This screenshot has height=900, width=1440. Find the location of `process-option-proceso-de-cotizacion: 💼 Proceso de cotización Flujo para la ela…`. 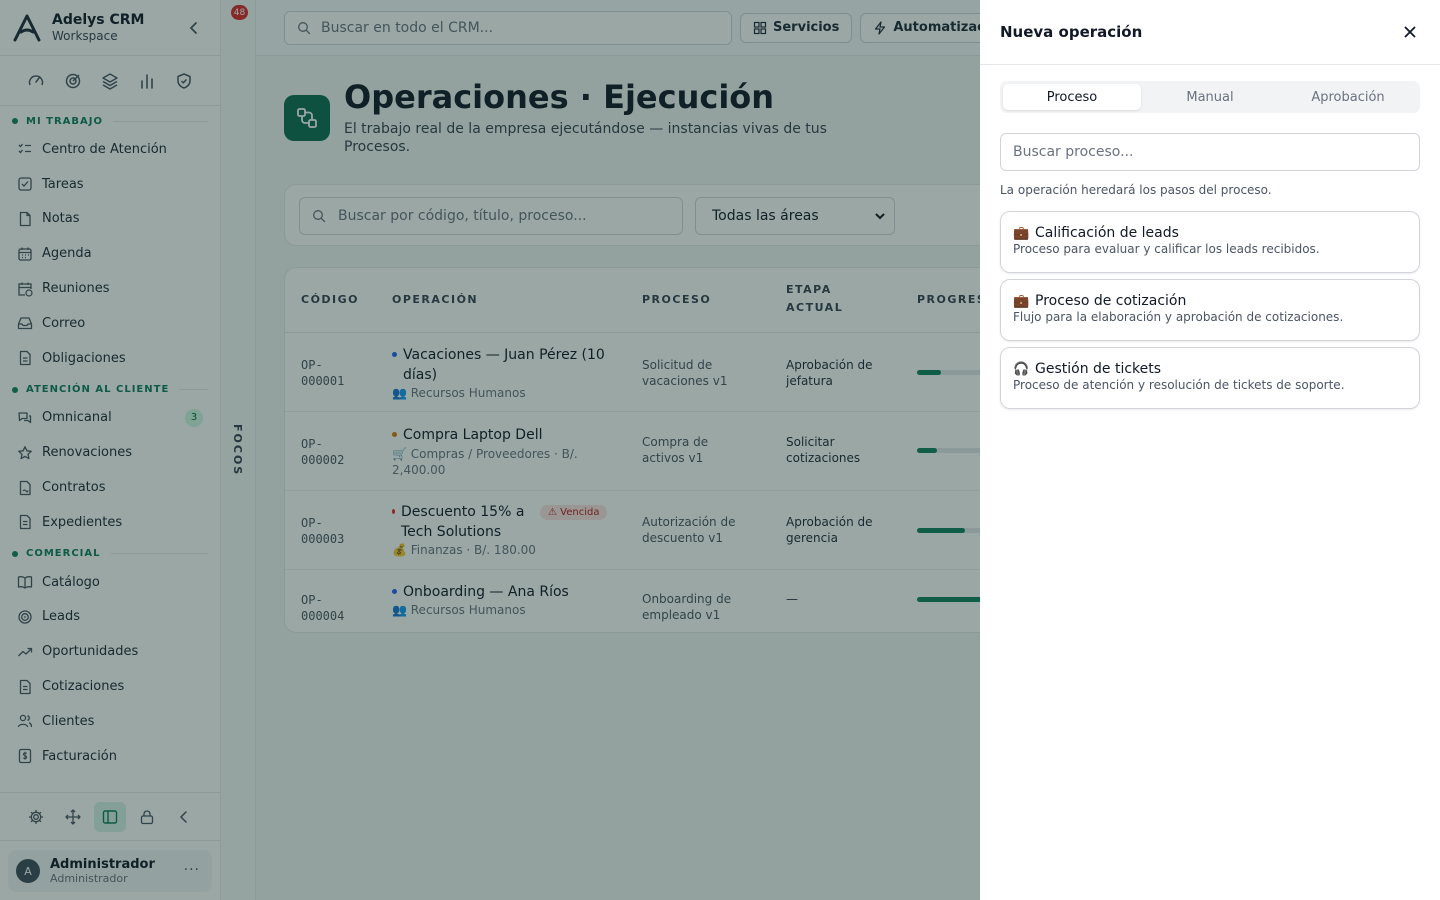

process-option-proceso-de-cotizacion: 💼 Proceso de cotización Flujo para la ela… is located at coordinates (1210, 310).